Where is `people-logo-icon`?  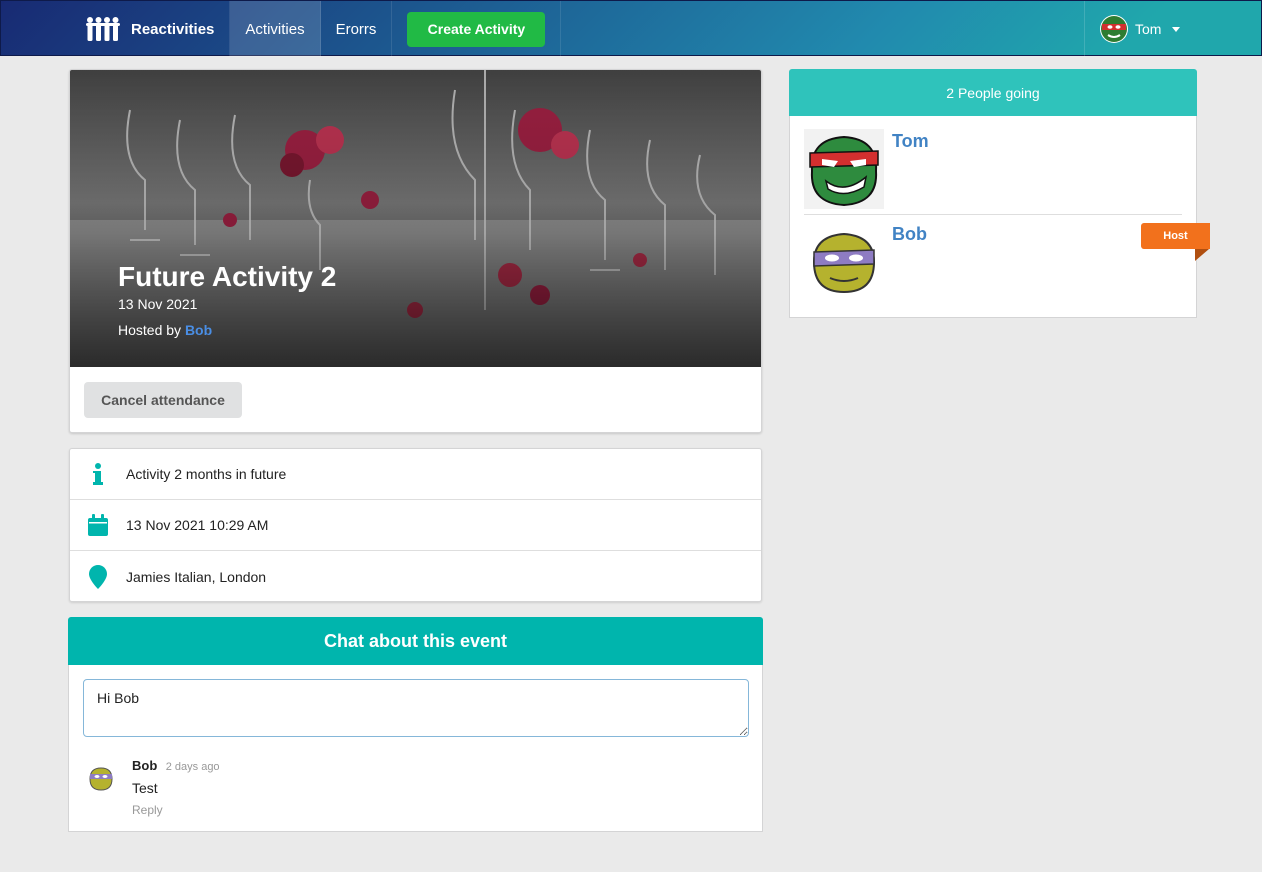
people-logo-icon is located at coordinates (103, 29).